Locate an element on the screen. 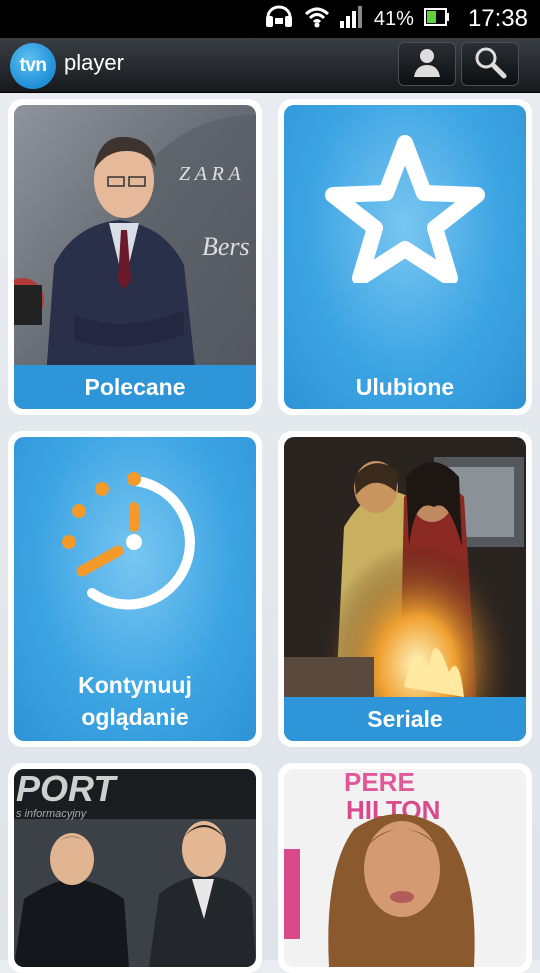 This screenshot has width=540, height=973. tile-polecane-inner: Z A R A Bers Polecane is located at coordinates (135, 257).